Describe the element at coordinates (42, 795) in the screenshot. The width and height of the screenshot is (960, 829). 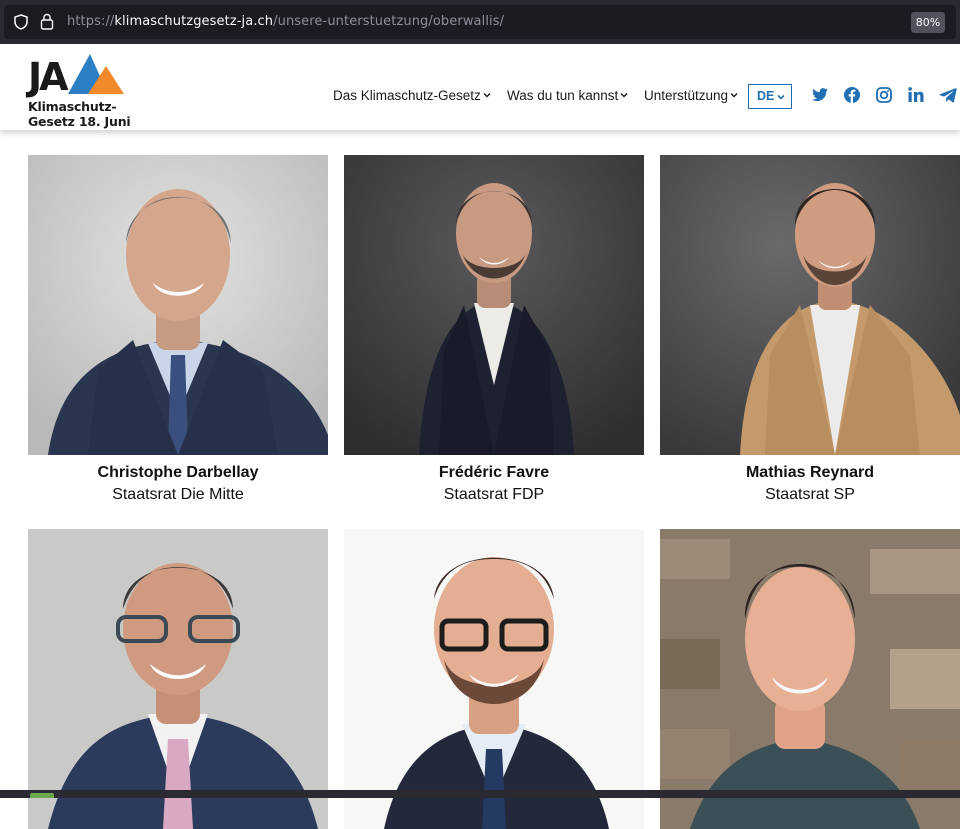
I see `tab-indicator` at that location.